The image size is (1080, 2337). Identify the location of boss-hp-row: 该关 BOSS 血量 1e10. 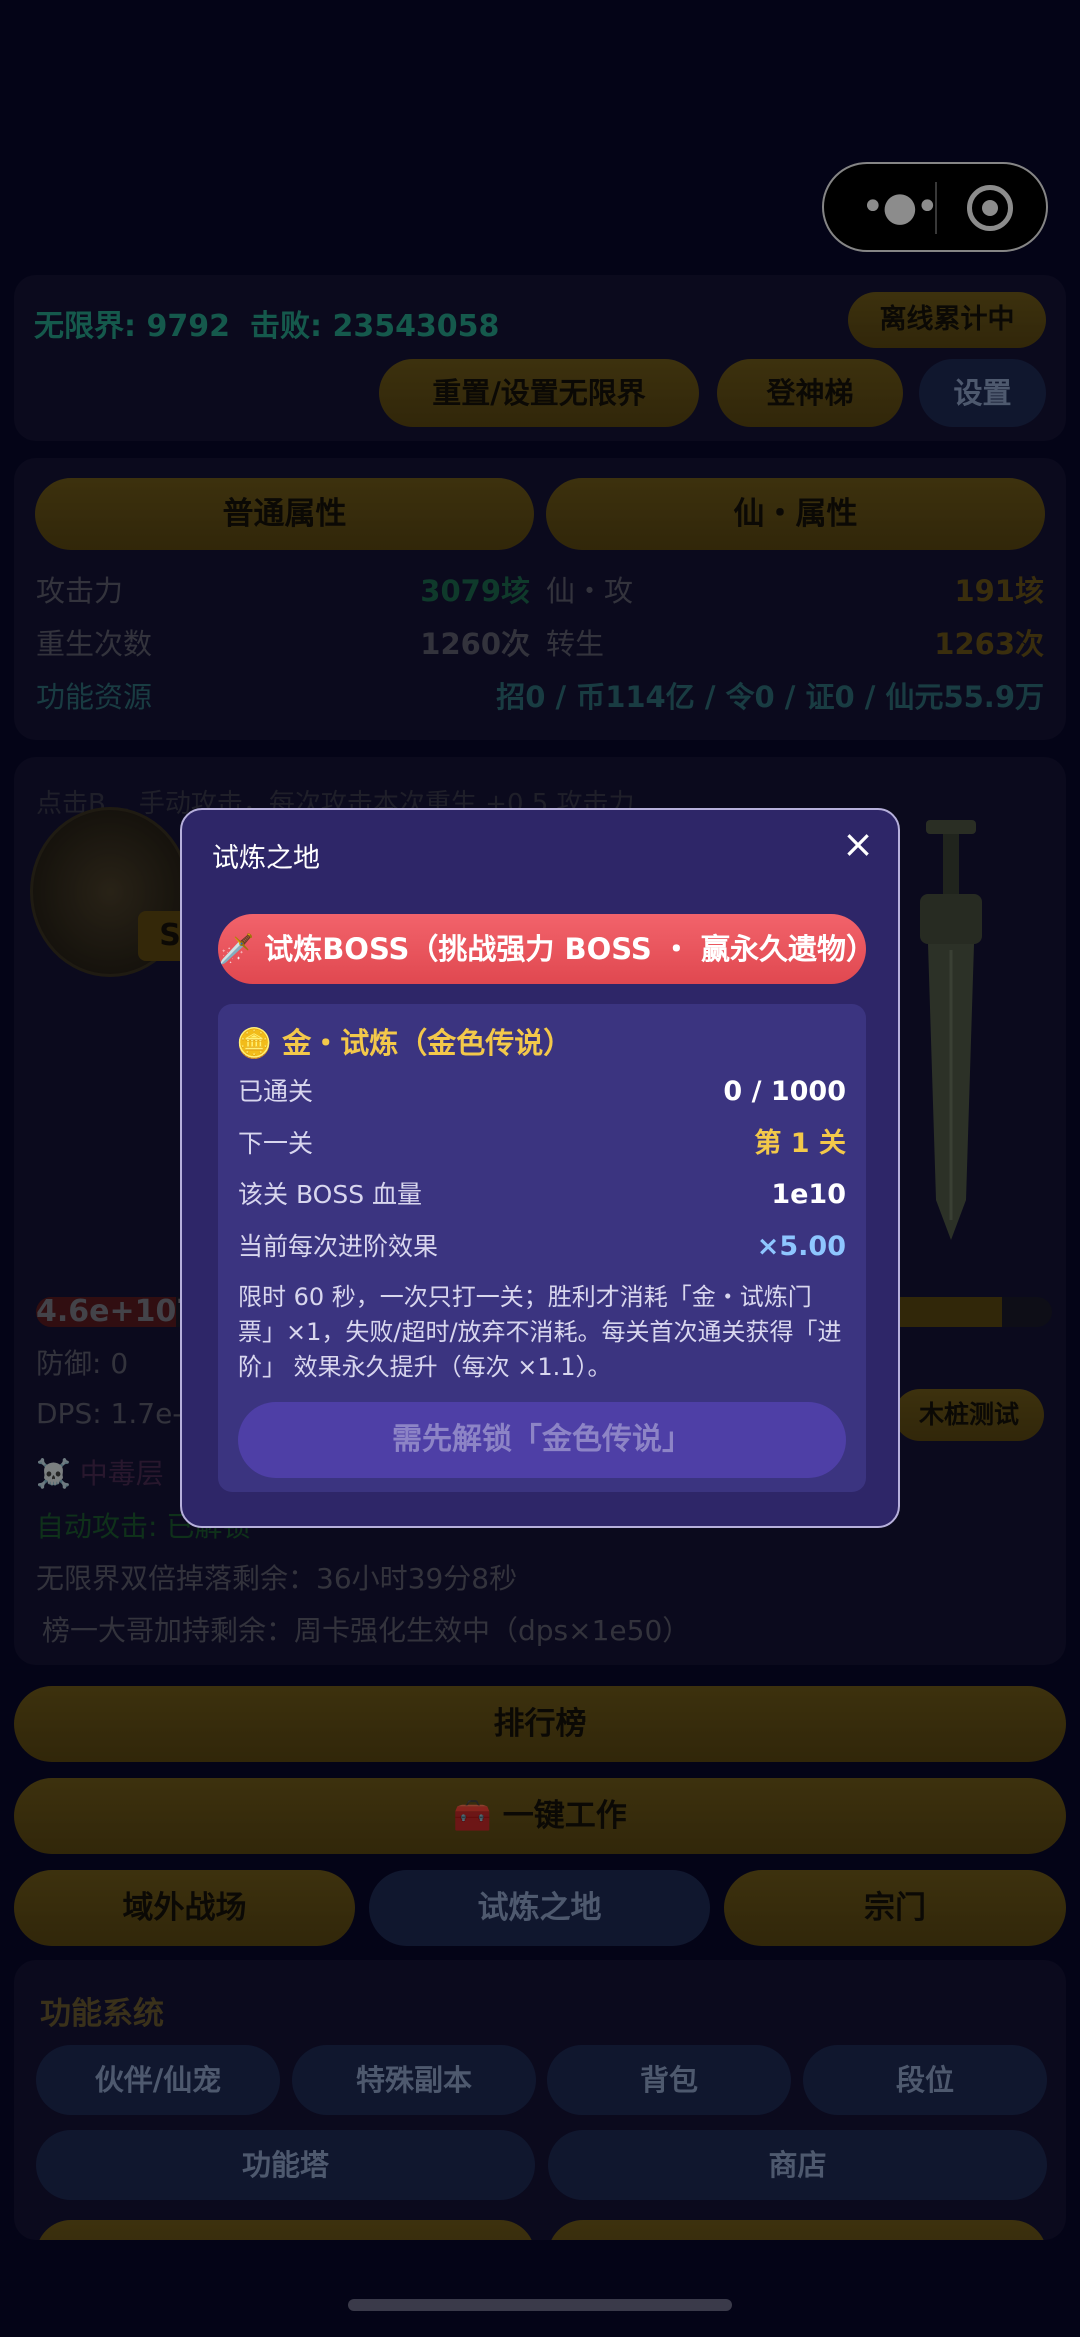
(542, 1194).